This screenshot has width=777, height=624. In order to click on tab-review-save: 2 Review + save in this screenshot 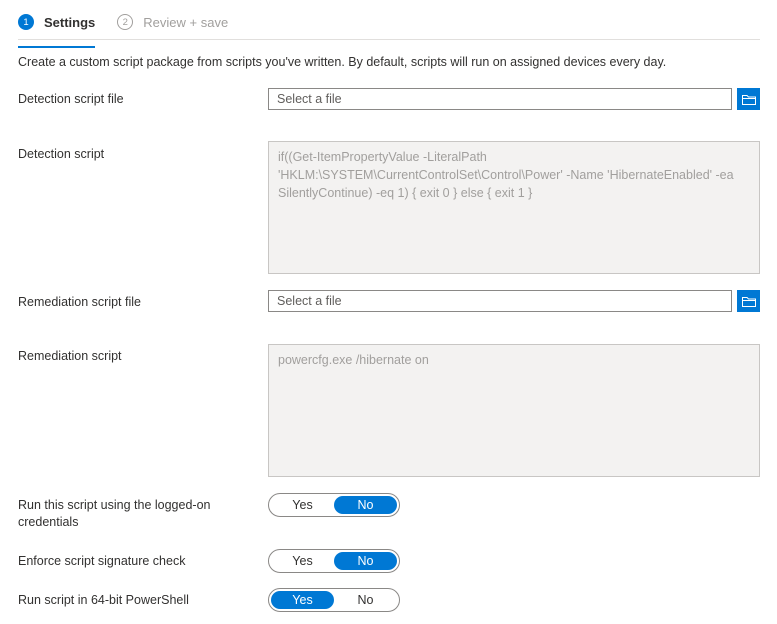, I will do `click(172, 22)`.